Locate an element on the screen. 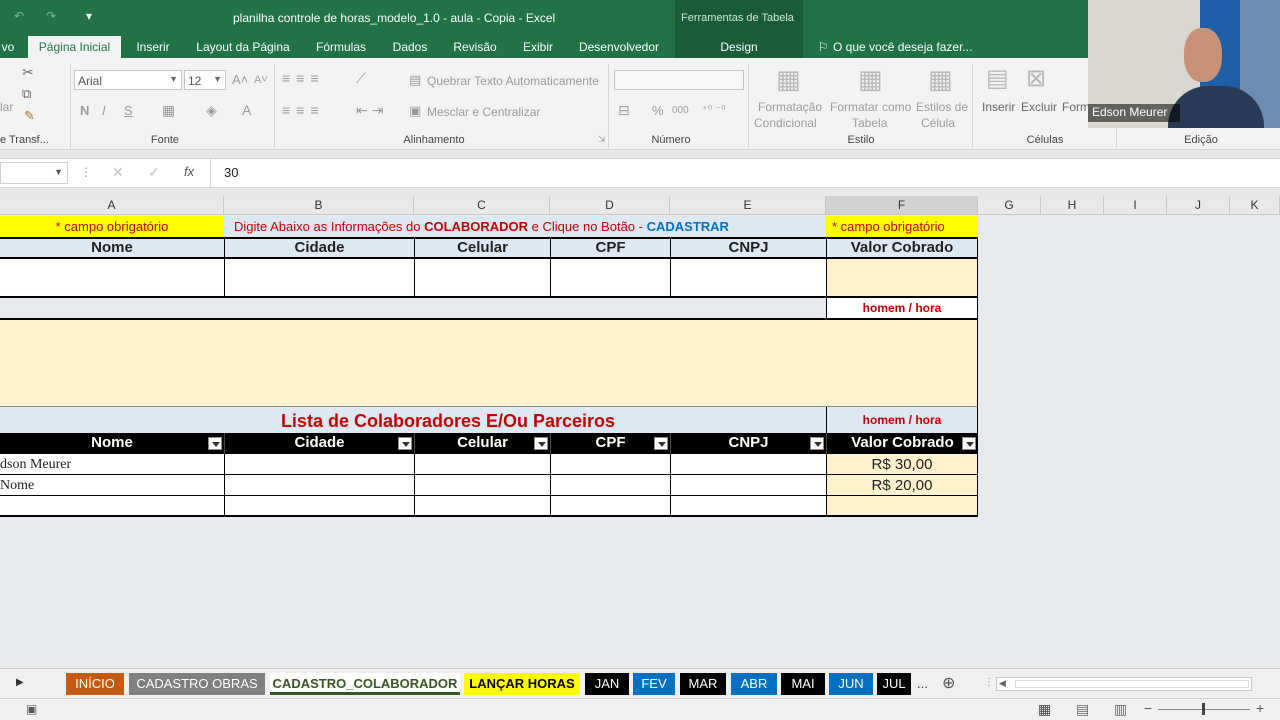  input-valor is located at coordinates (902, 278).